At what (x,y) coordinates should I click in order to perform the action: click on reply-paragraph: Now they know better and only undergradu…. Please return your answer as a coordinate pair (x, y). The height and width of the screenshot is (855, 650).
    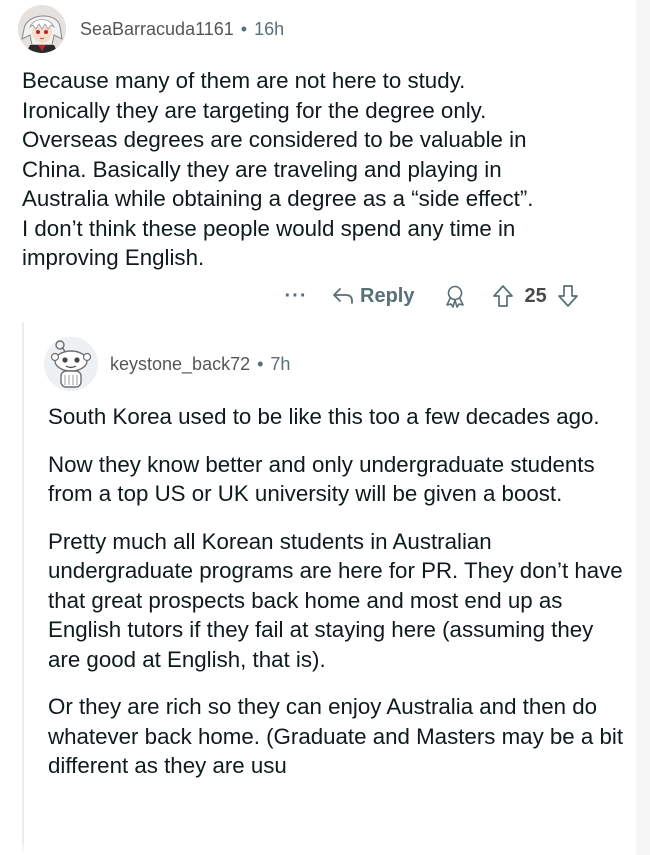
    Looking at the image, I should click on (321, 479).